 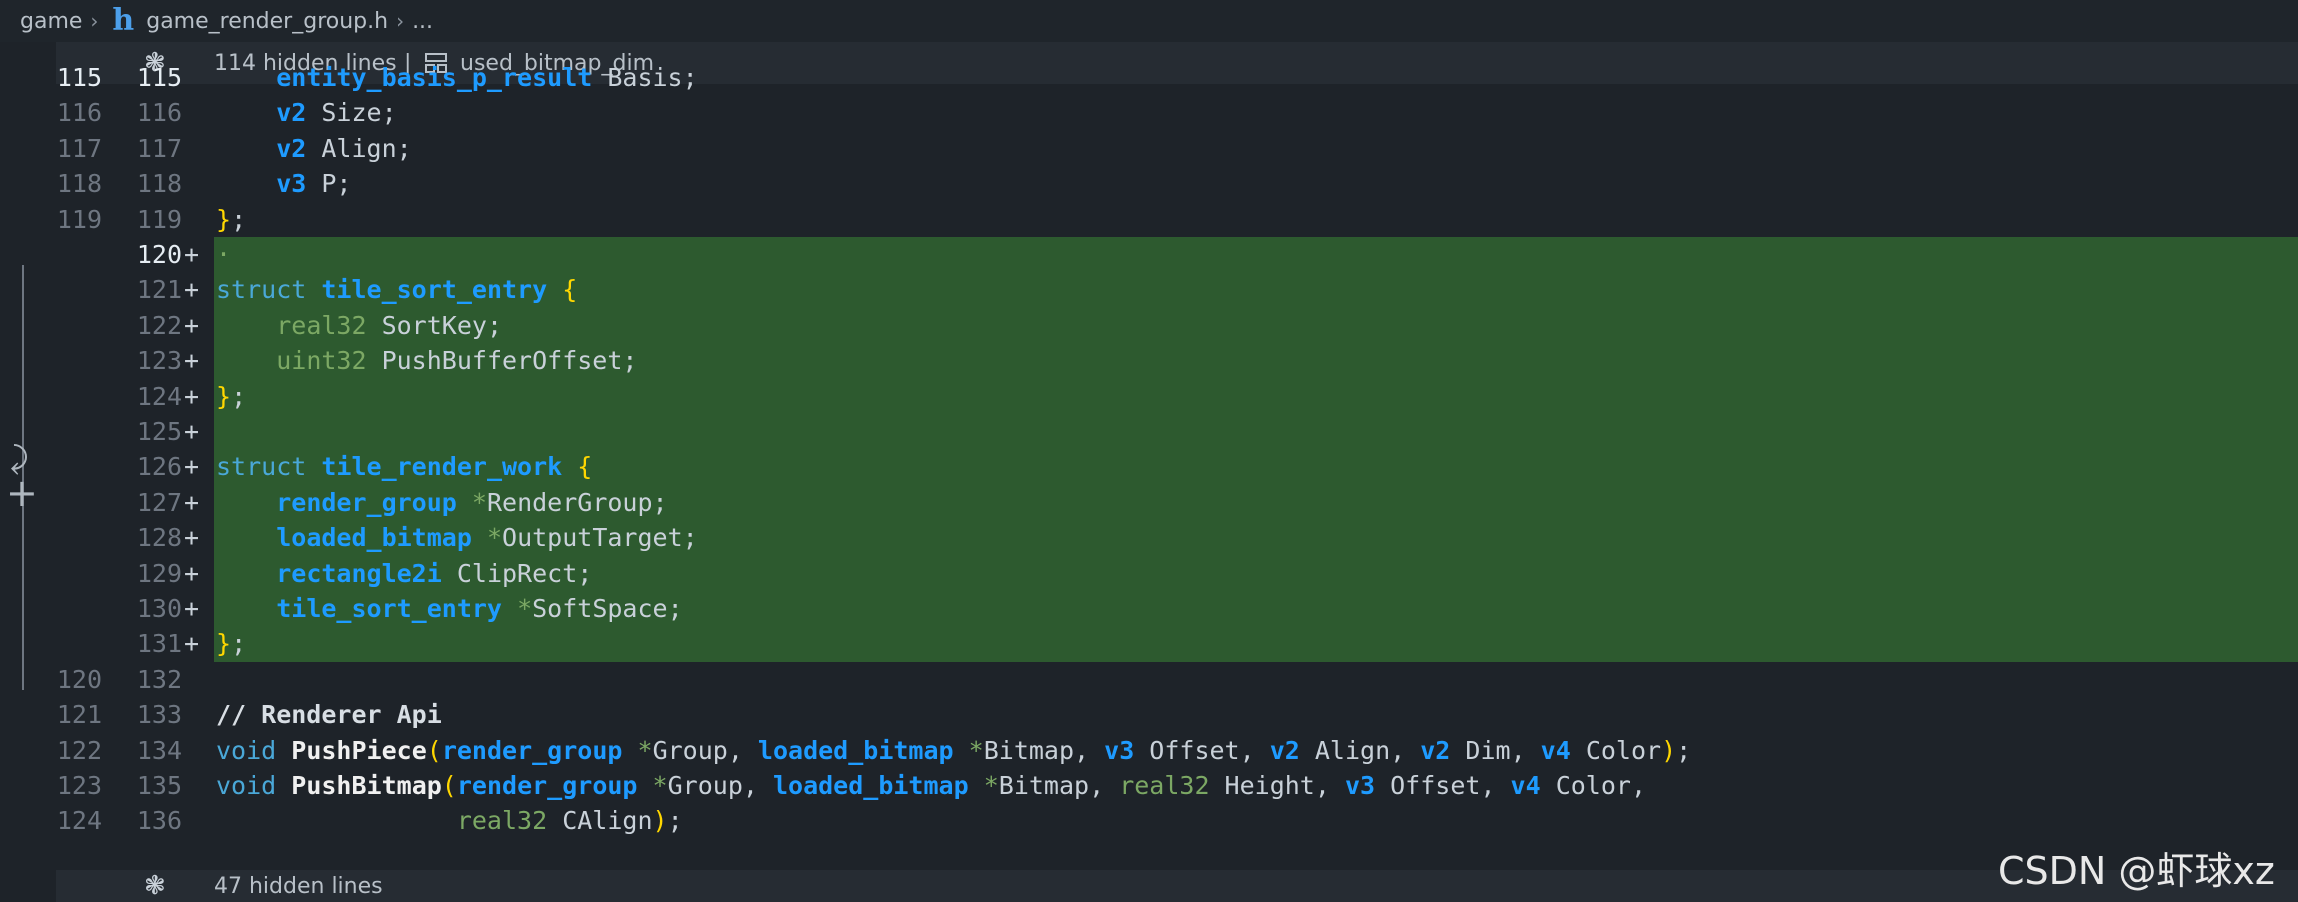 What do you see at coordinates (1177, 77) in the screenshot?
I see `code-line: 115 115 entity_basis_p_result Basis;` at bounding box center [1177, 77].